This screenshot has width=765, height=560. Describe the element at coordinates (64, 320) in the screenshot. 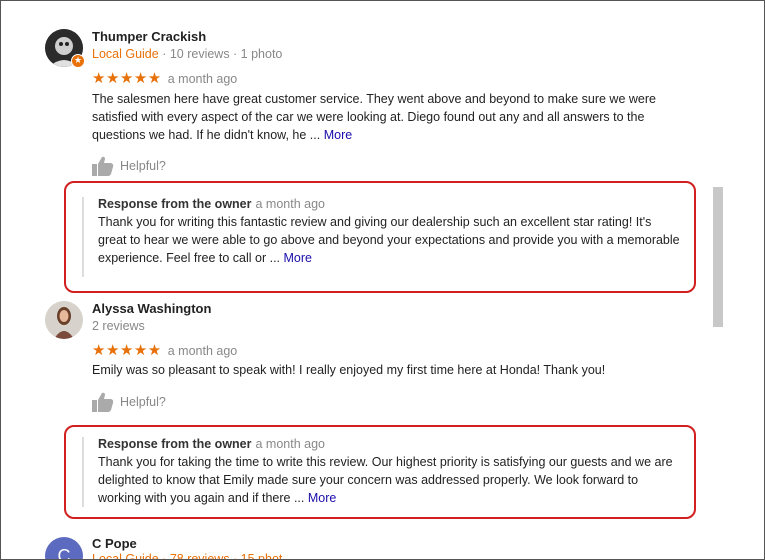

I see `avatar` at that location.